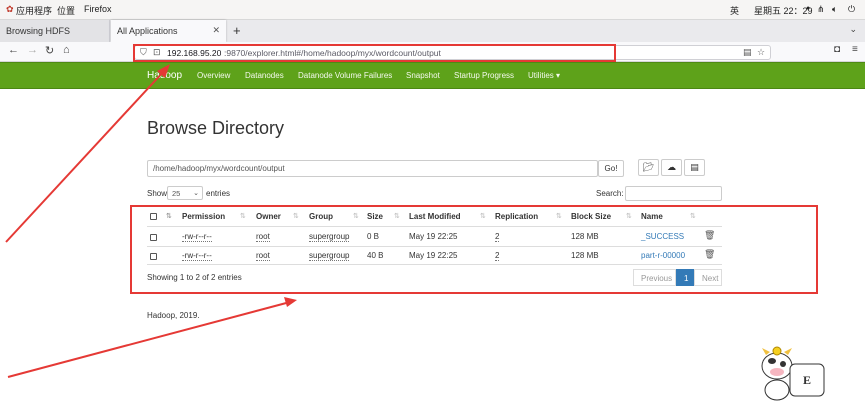  What do you see at coordinates (807, 380) in the screenshot?
I see `sticker-letter: E` at bounding box center [807, 380].